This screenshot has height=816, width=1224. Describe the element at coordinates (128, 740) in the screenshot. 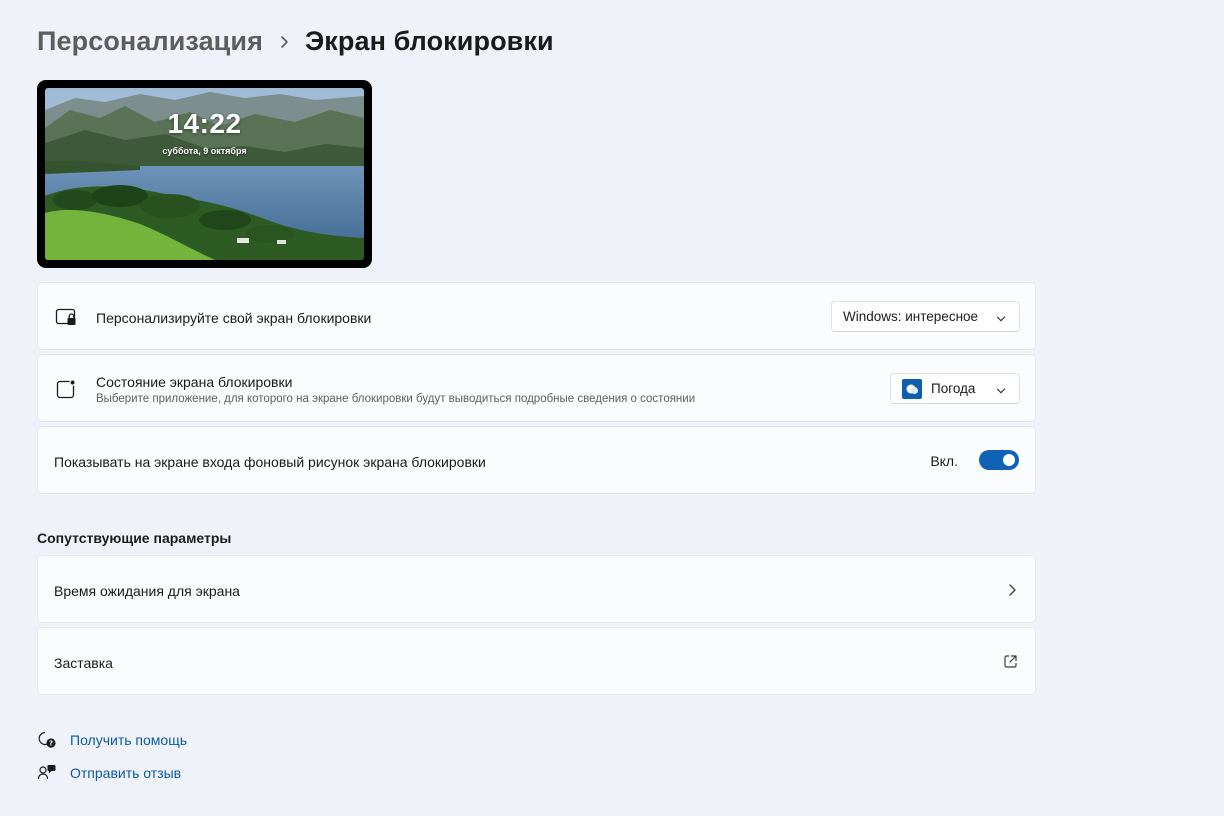

I see `get-help-link: Получить помощь` at that location.